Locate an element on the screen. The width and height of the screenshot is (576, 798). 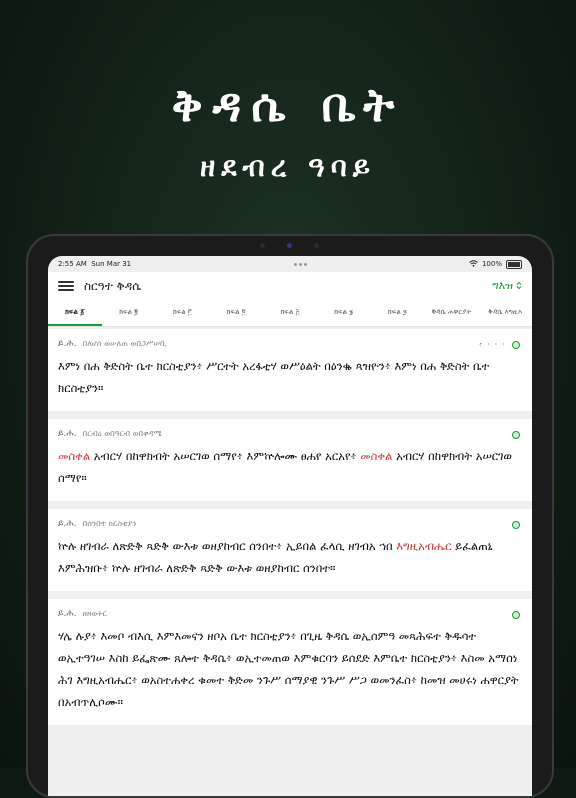
card-note: በለሆሰ ወሠለጠ ወበጋሥሠቢ is located at coordinates (124, 343).